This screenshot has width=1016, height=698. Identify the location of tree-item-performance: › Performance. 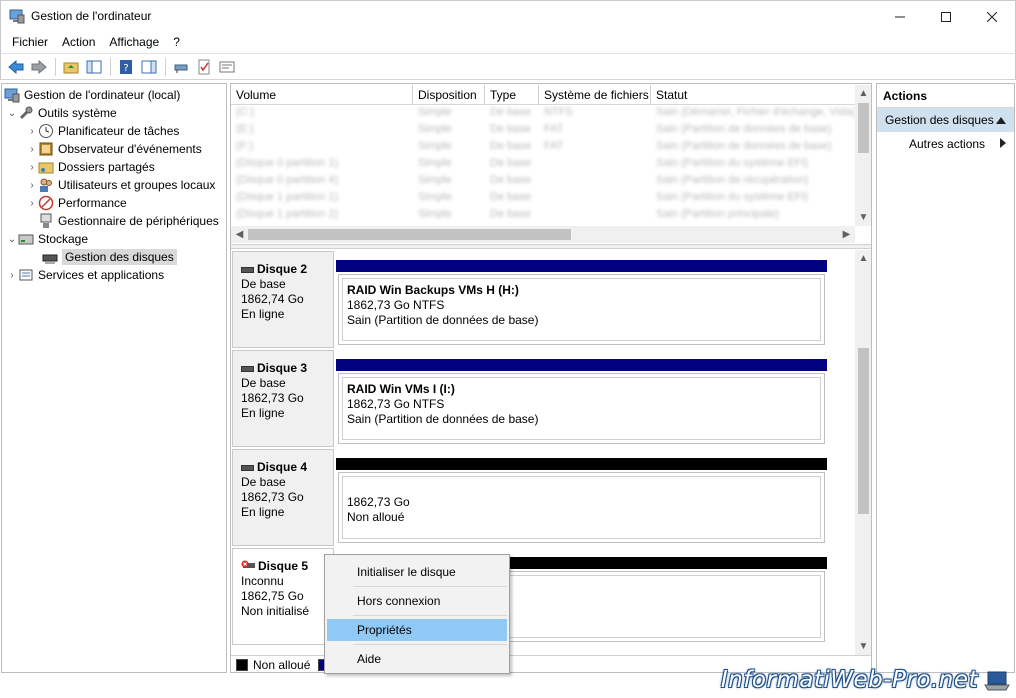
(76, 203).